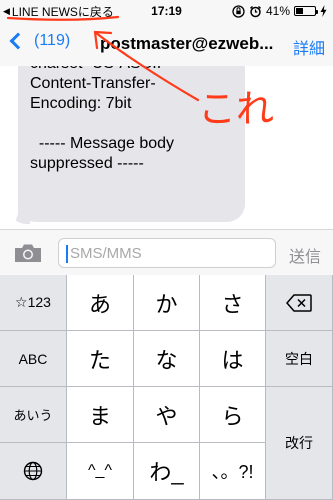  I want to click on details-button: 詳細, so click(309, 47).